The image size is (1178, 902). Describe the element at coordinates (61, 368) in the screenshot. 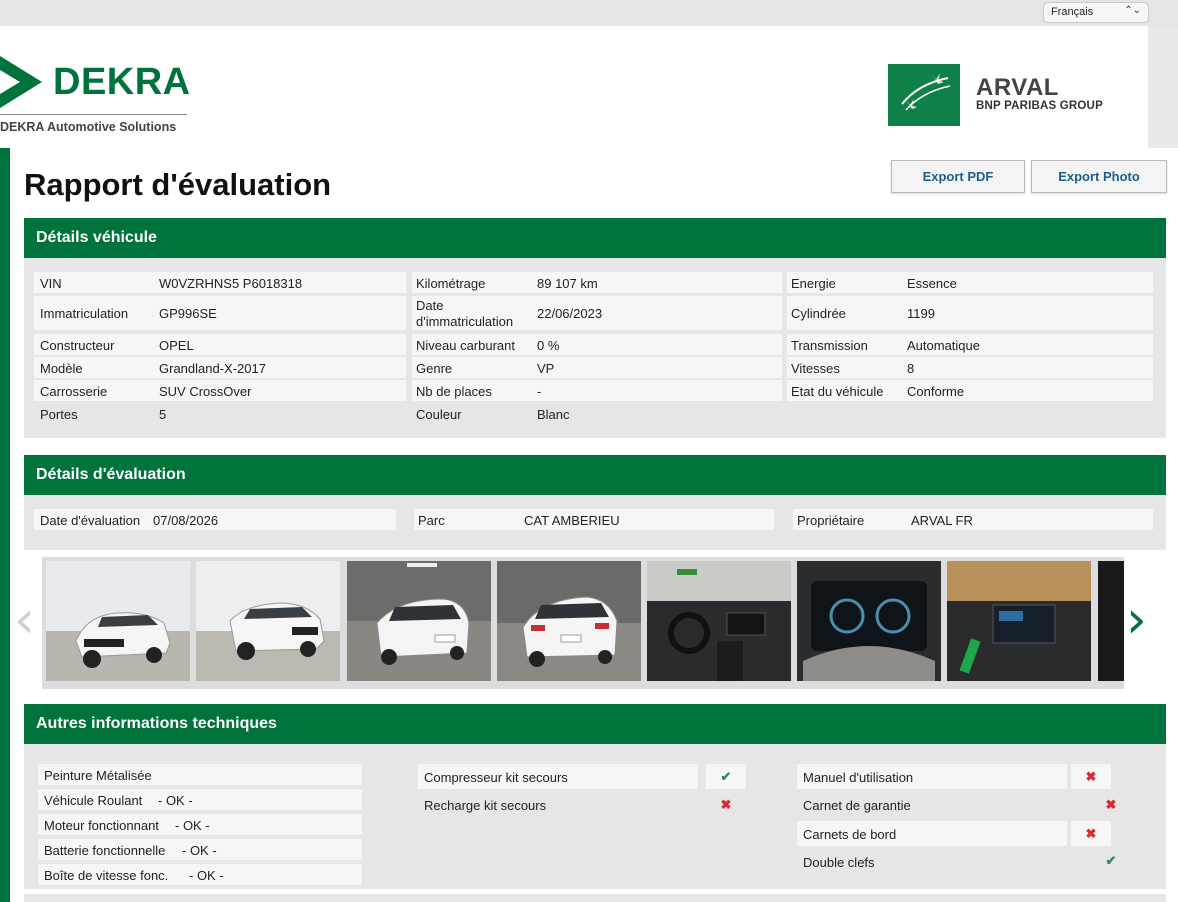

I see `field-label: Modèle` at that location.